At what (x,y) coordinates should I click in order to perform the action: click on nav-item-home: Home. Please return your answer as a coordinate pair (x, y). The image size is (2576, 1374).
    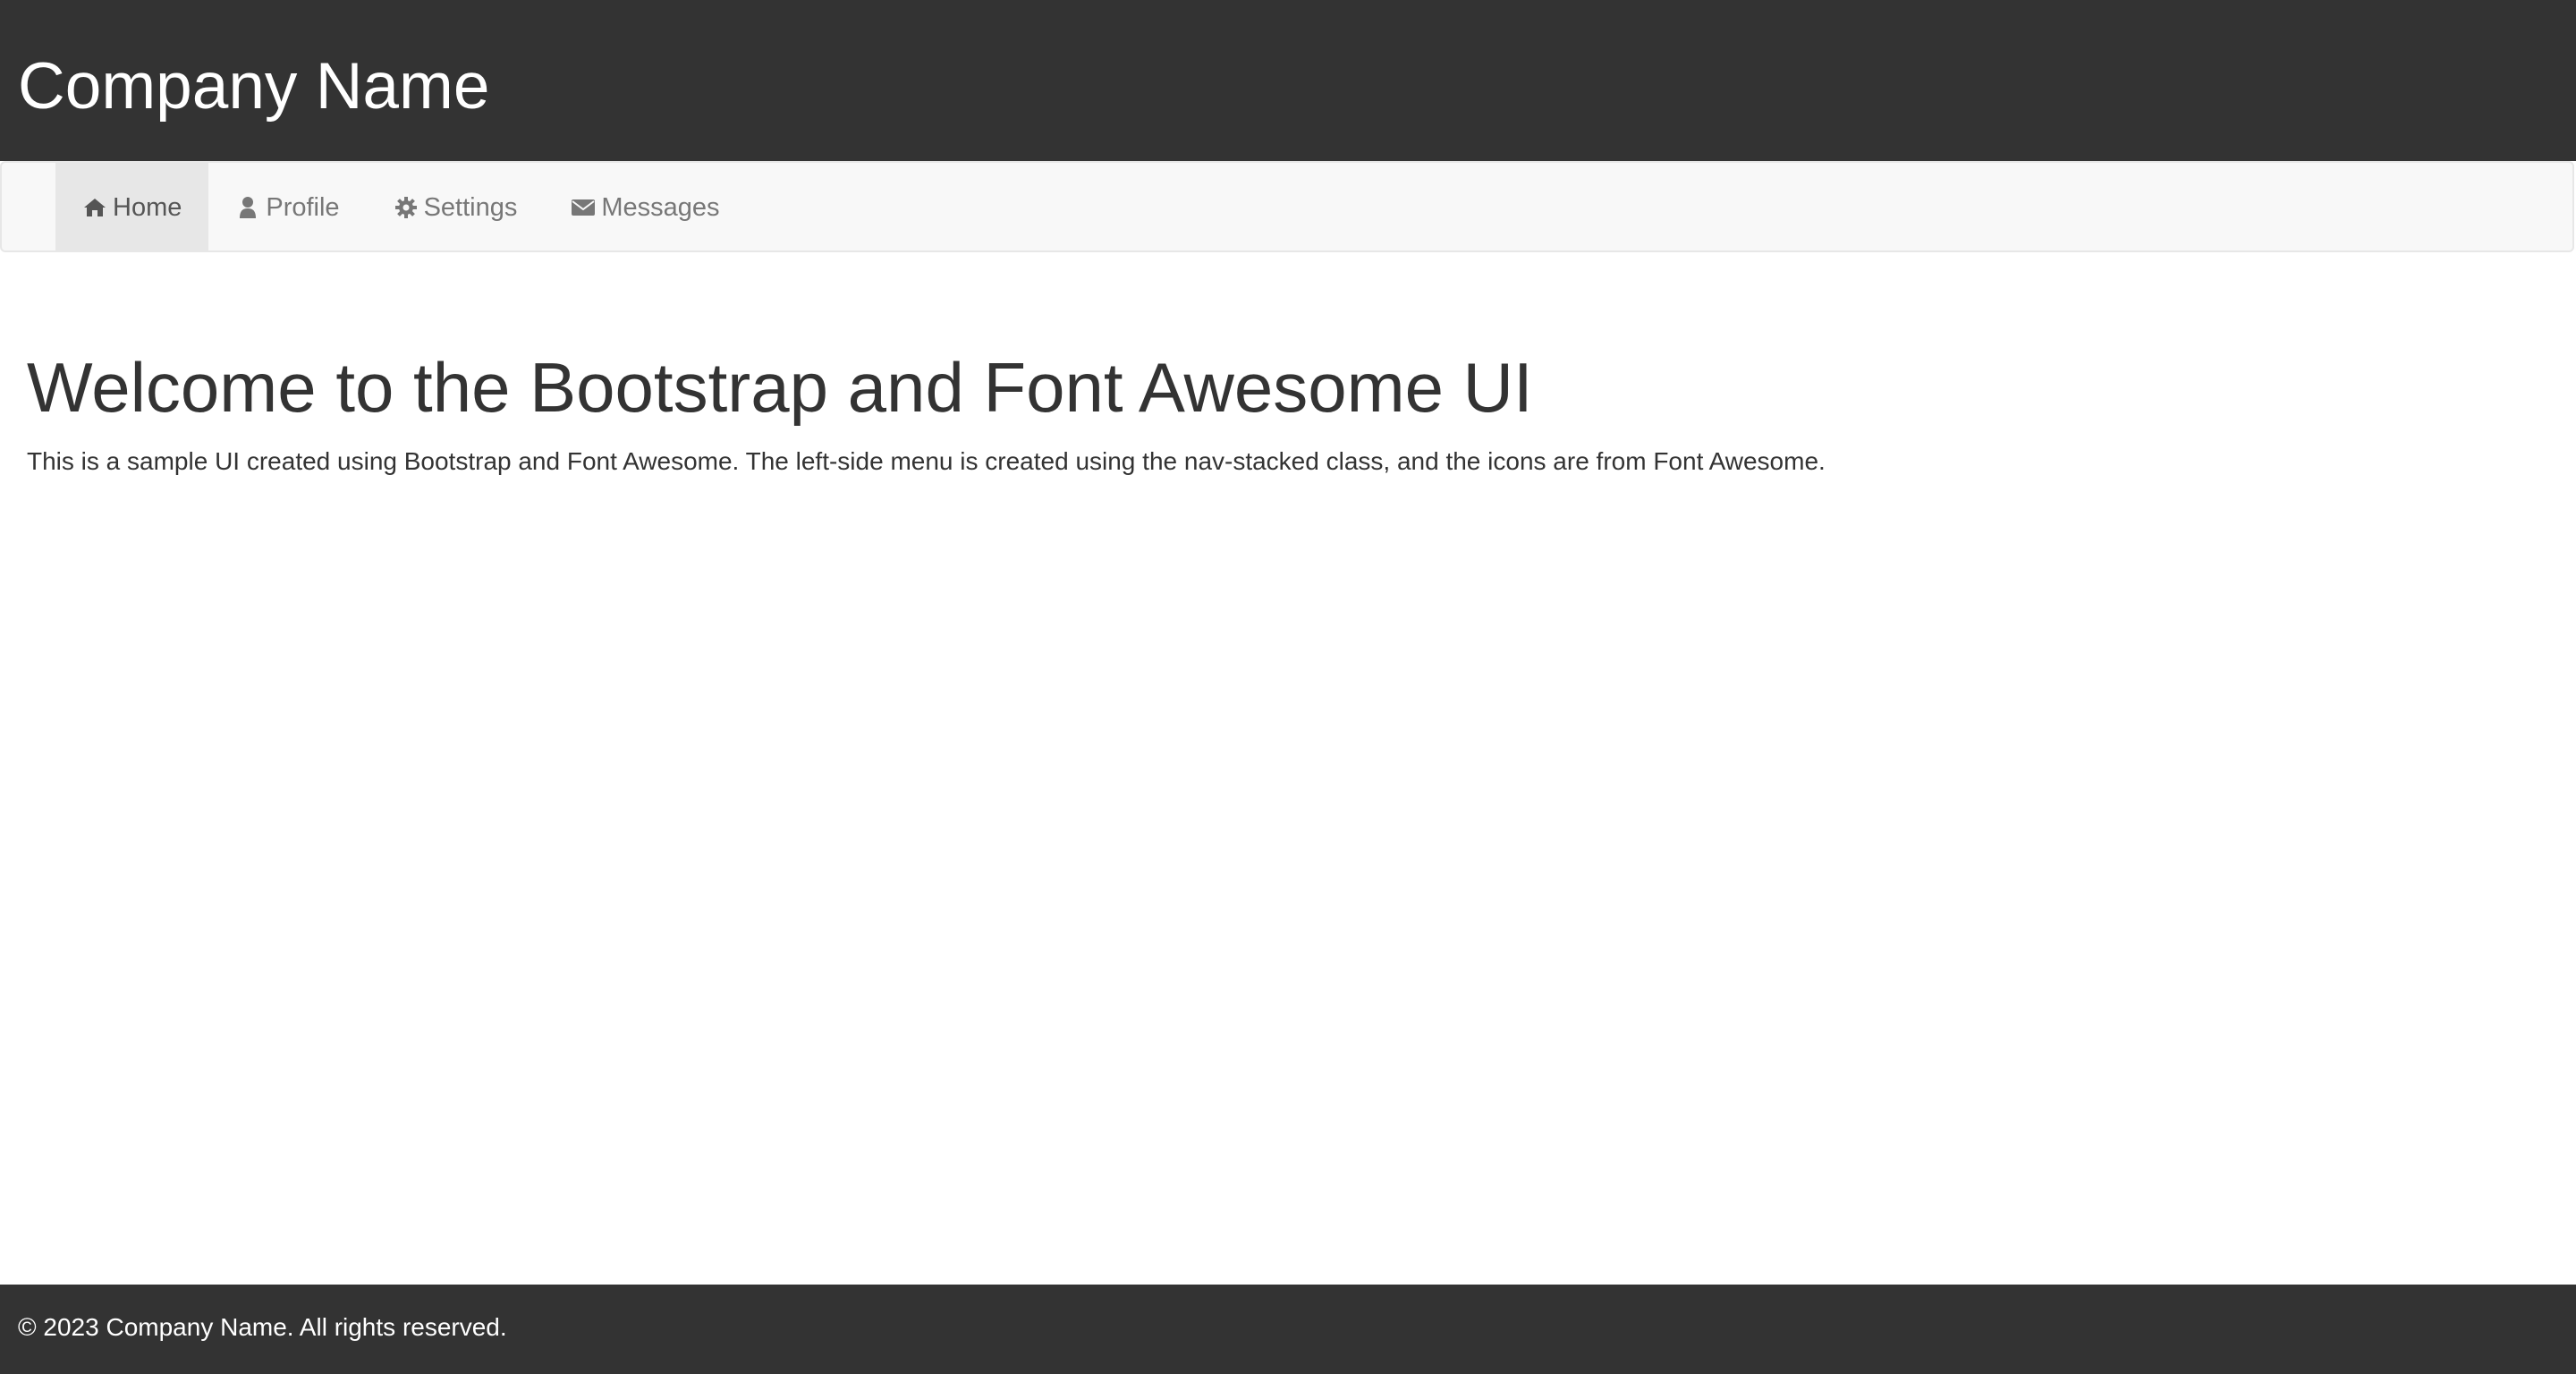
    Looking at the image, I should click on (132, 207).